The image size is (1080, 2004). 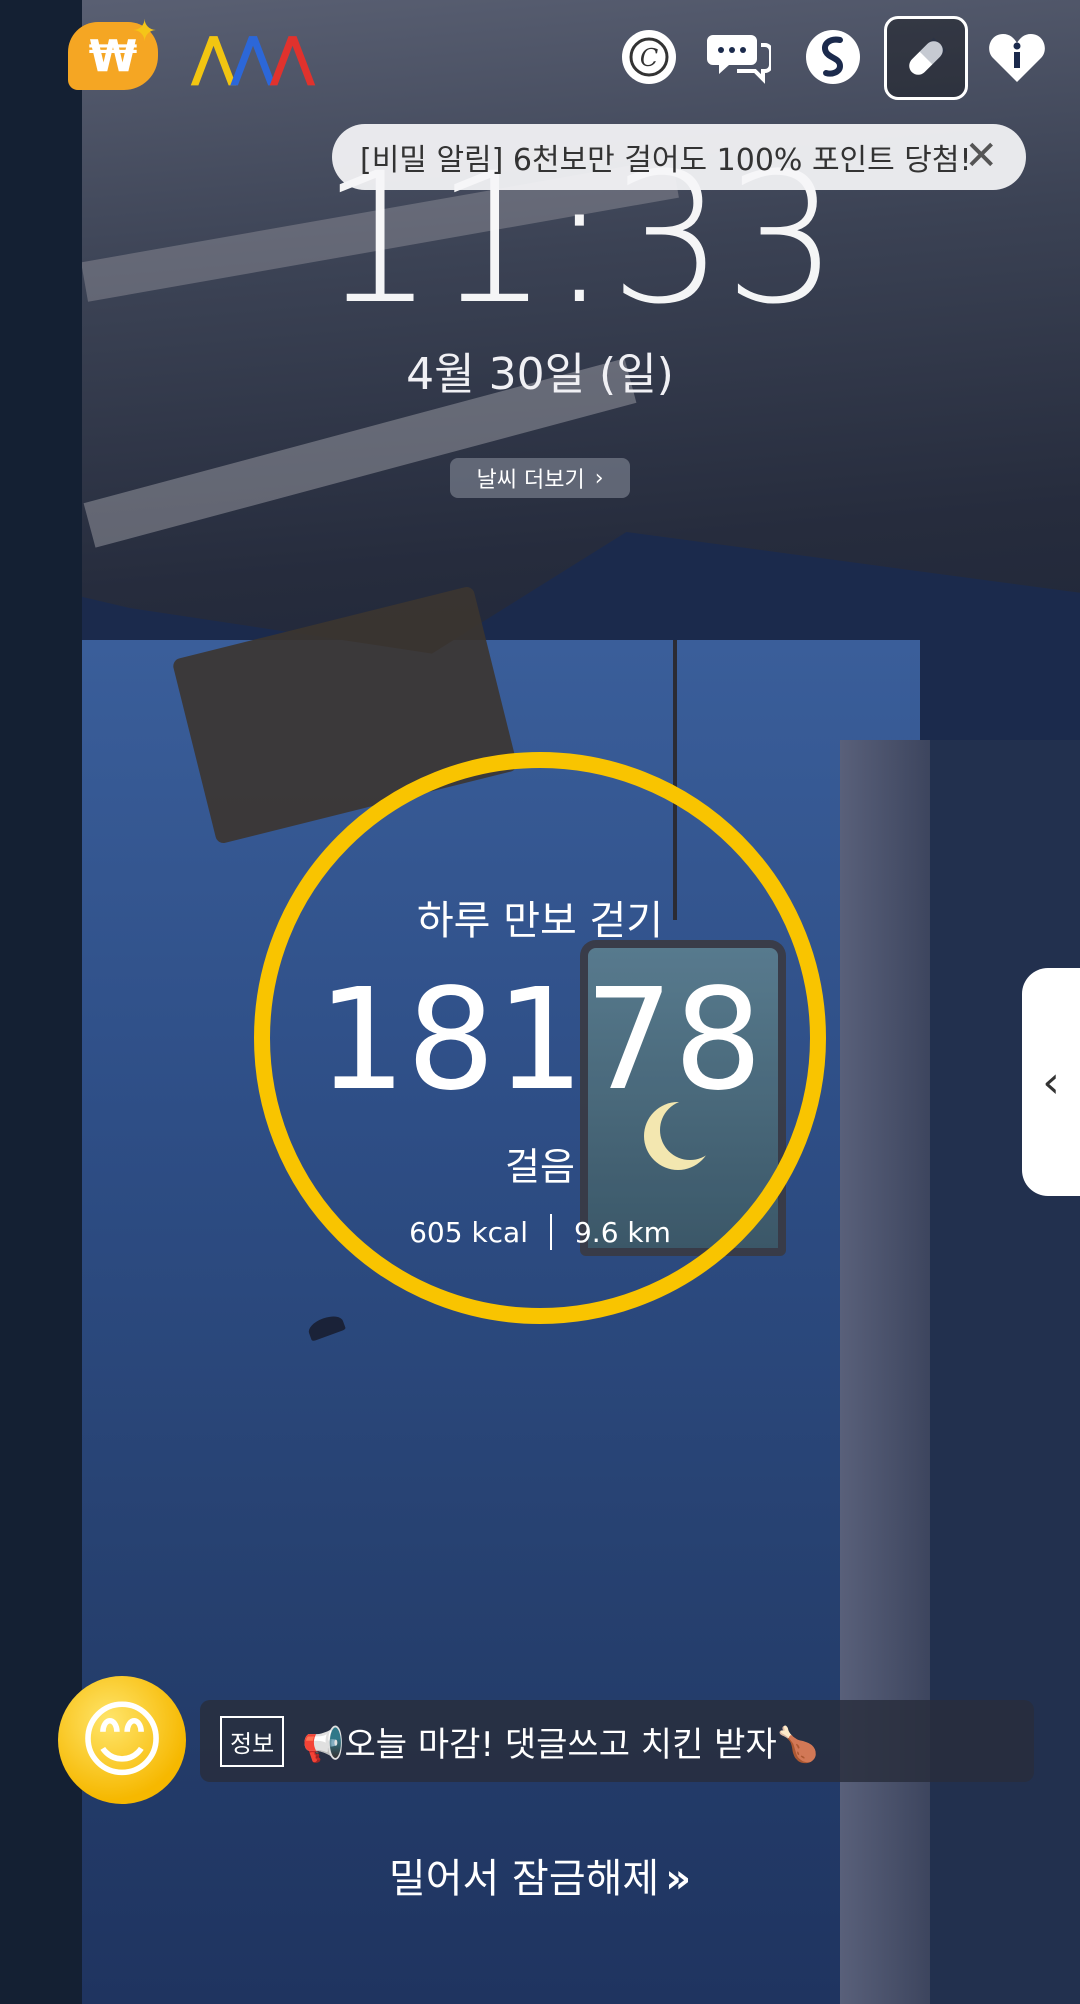 I want to click on s-logo-icon, so click(x=833, y=57).